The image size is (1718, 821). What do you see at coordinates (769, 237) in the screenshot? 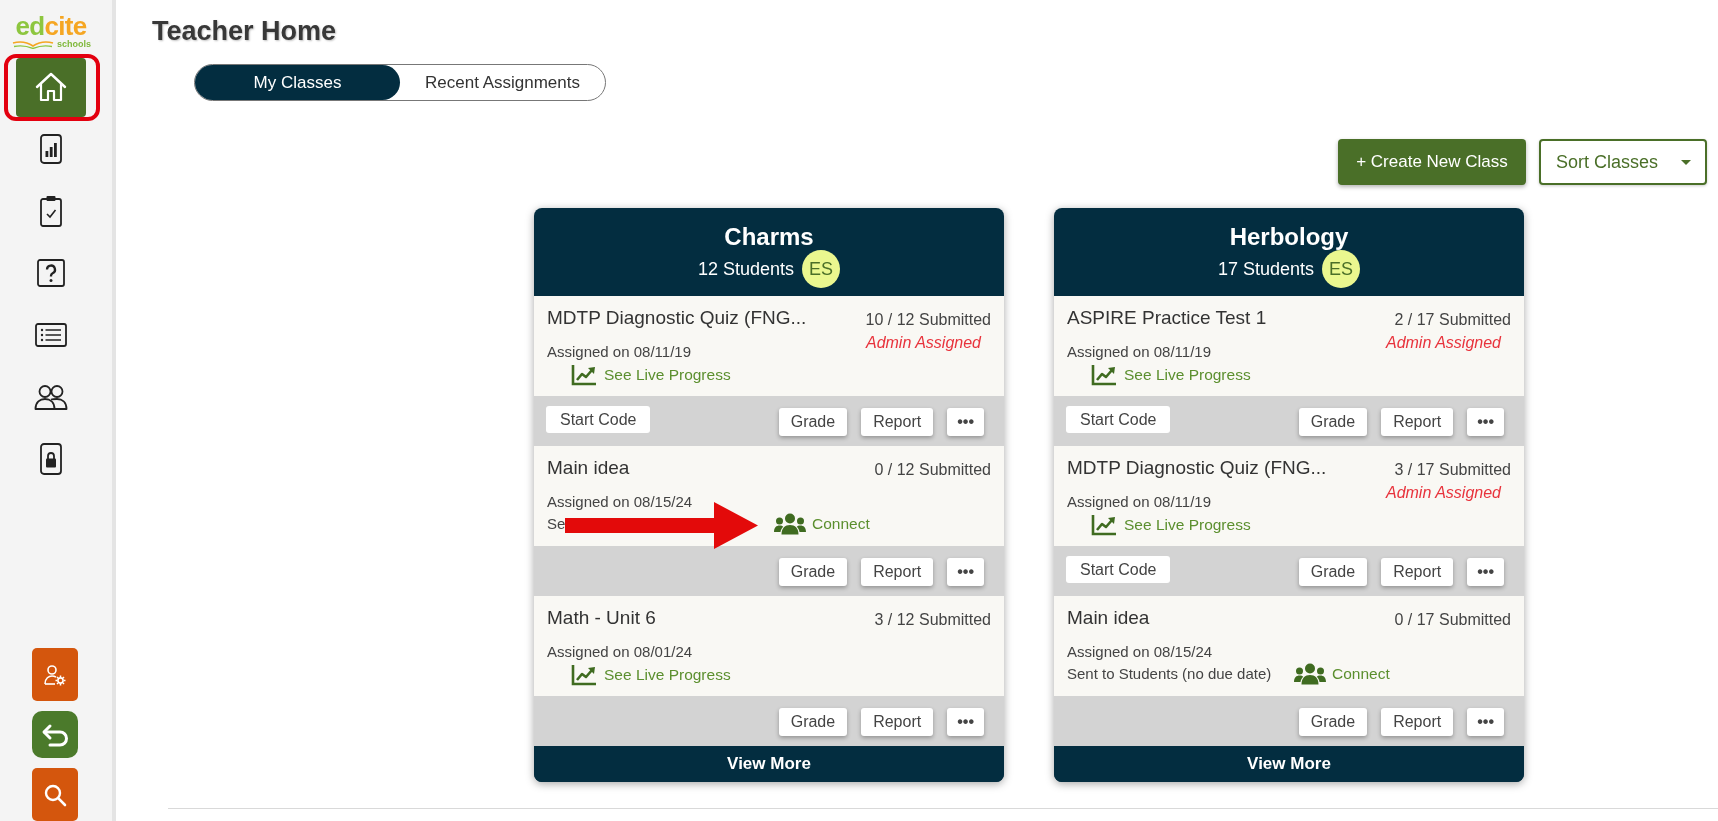
I see `class-title: Charms` at bounding box center [769, 237].